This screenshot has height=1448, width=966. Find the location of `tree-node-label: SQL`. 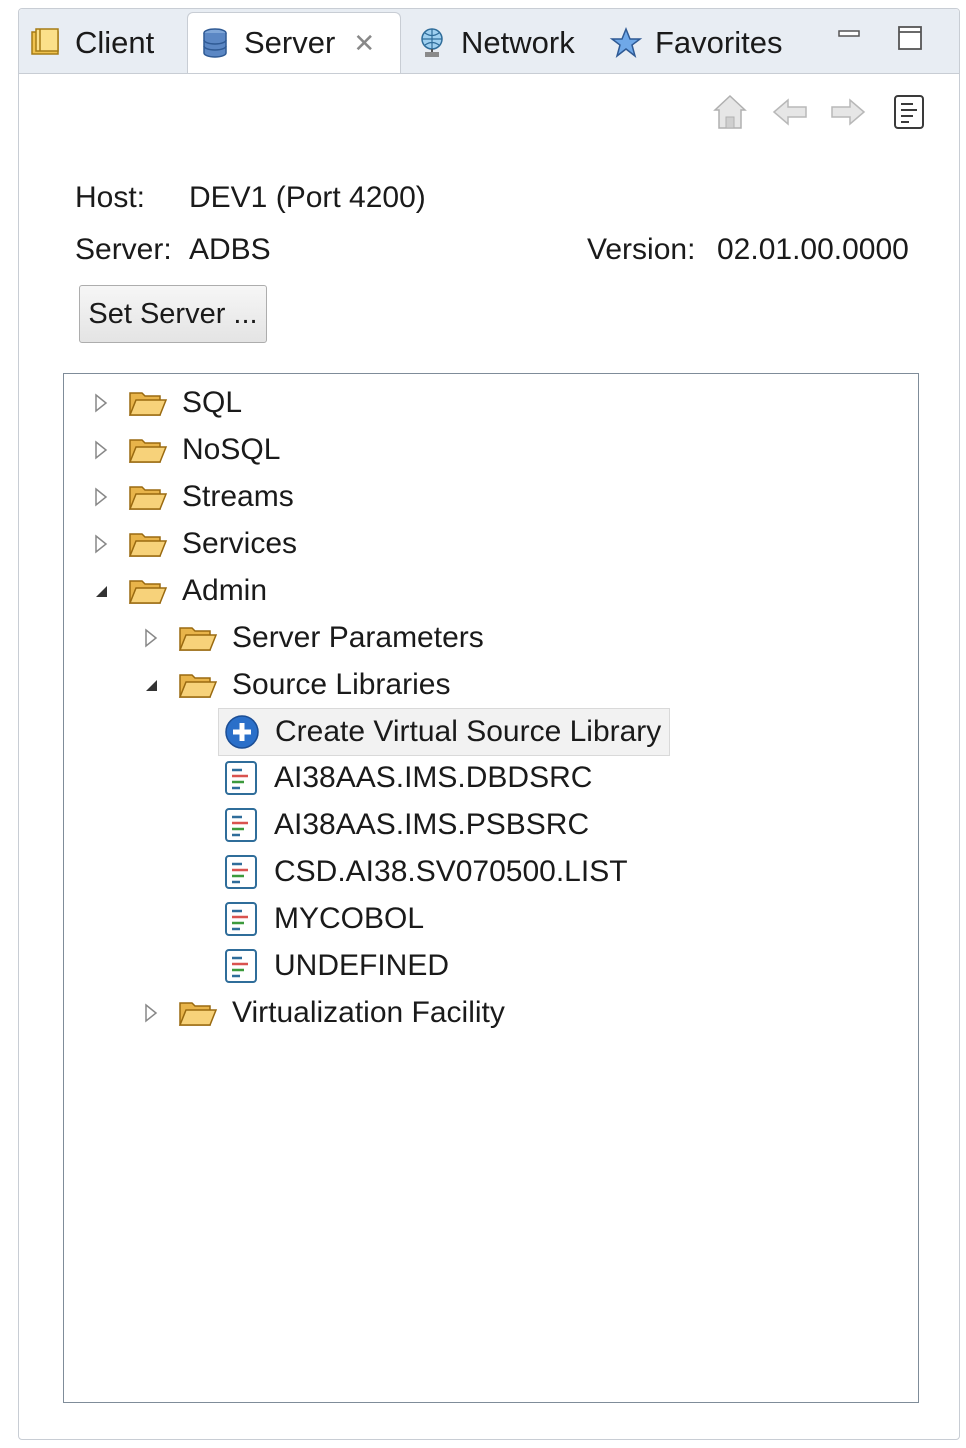

tree-node-label: SQL is located at coordinates (212, 402).